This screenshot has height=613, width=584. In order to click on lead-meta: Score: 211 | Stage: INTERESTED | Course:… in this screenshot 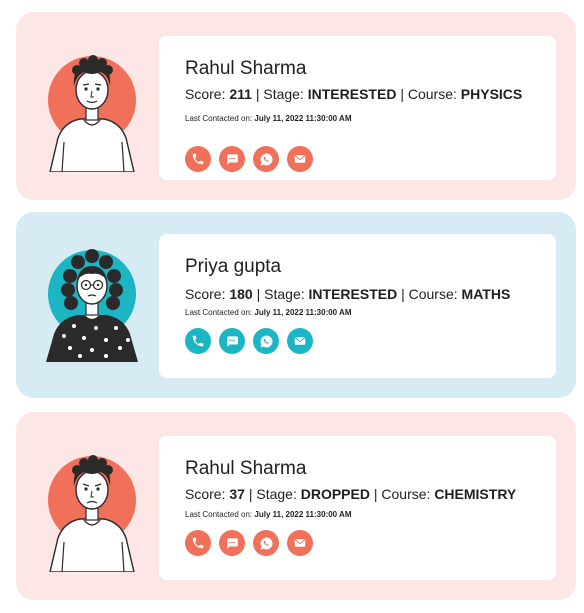, I will do `click(354, 94)`.